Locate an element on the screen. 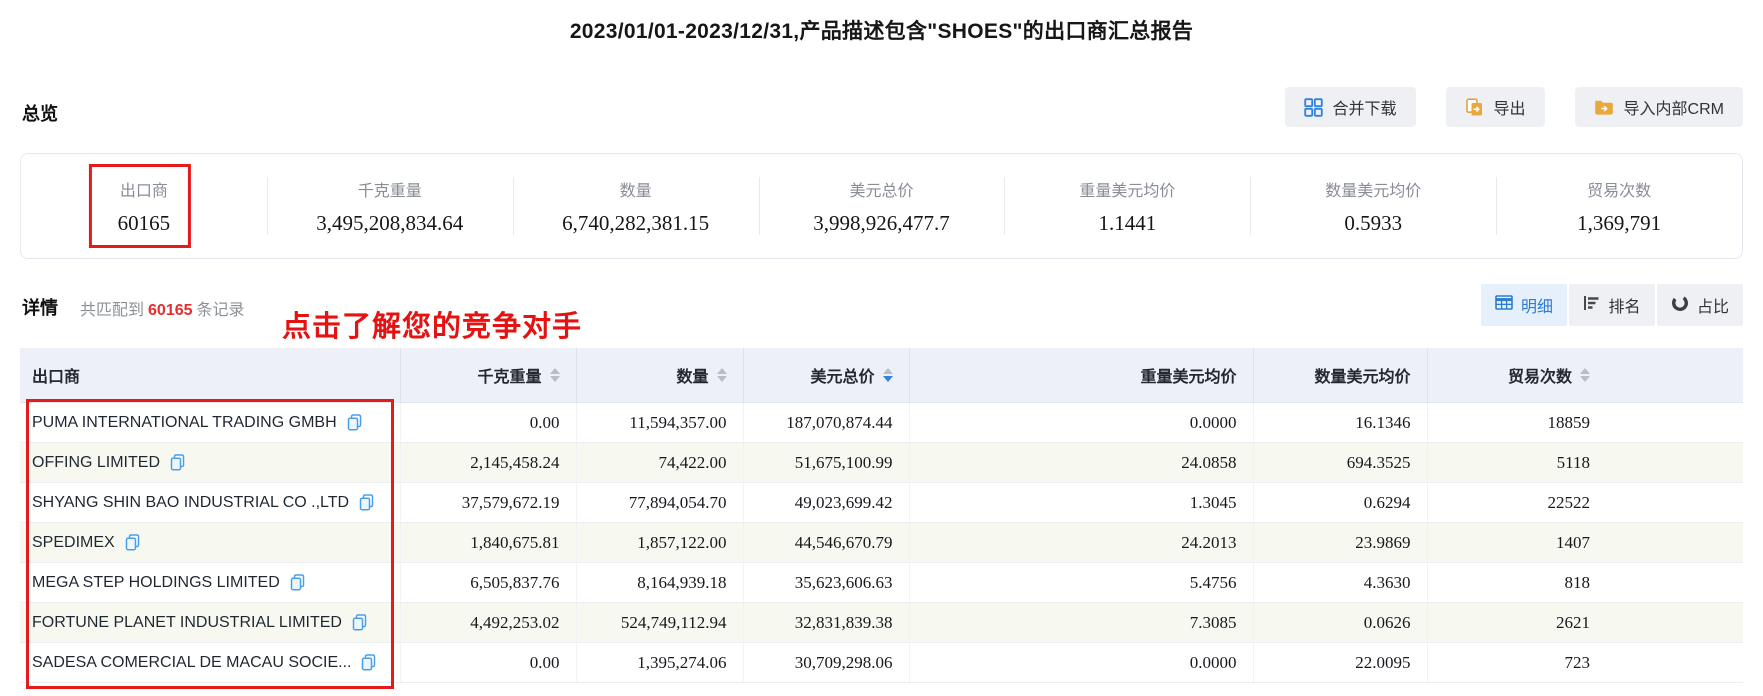 The width and height of the screenshot is (1763, 696). view-share-button: 占比 is located at coordinates (1700, 305).